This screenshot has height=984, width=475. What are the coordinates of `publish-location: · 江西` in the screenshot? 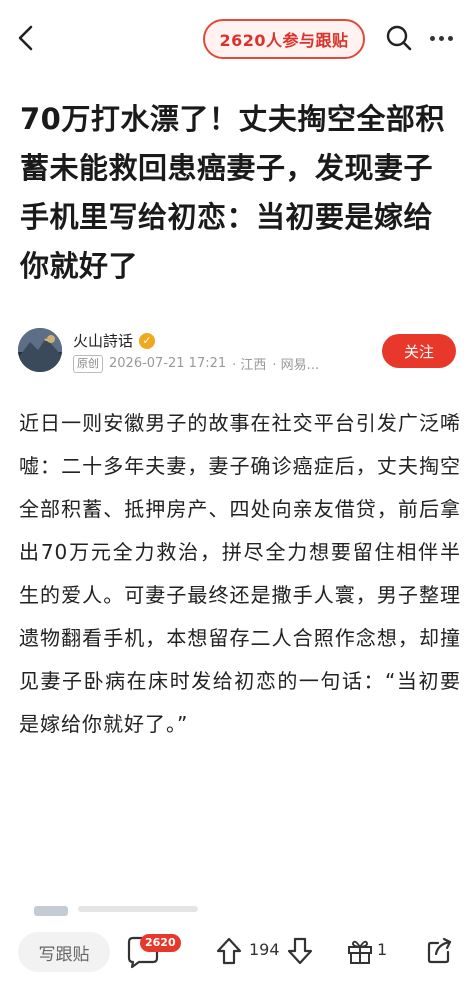 It's located at (249, 365).